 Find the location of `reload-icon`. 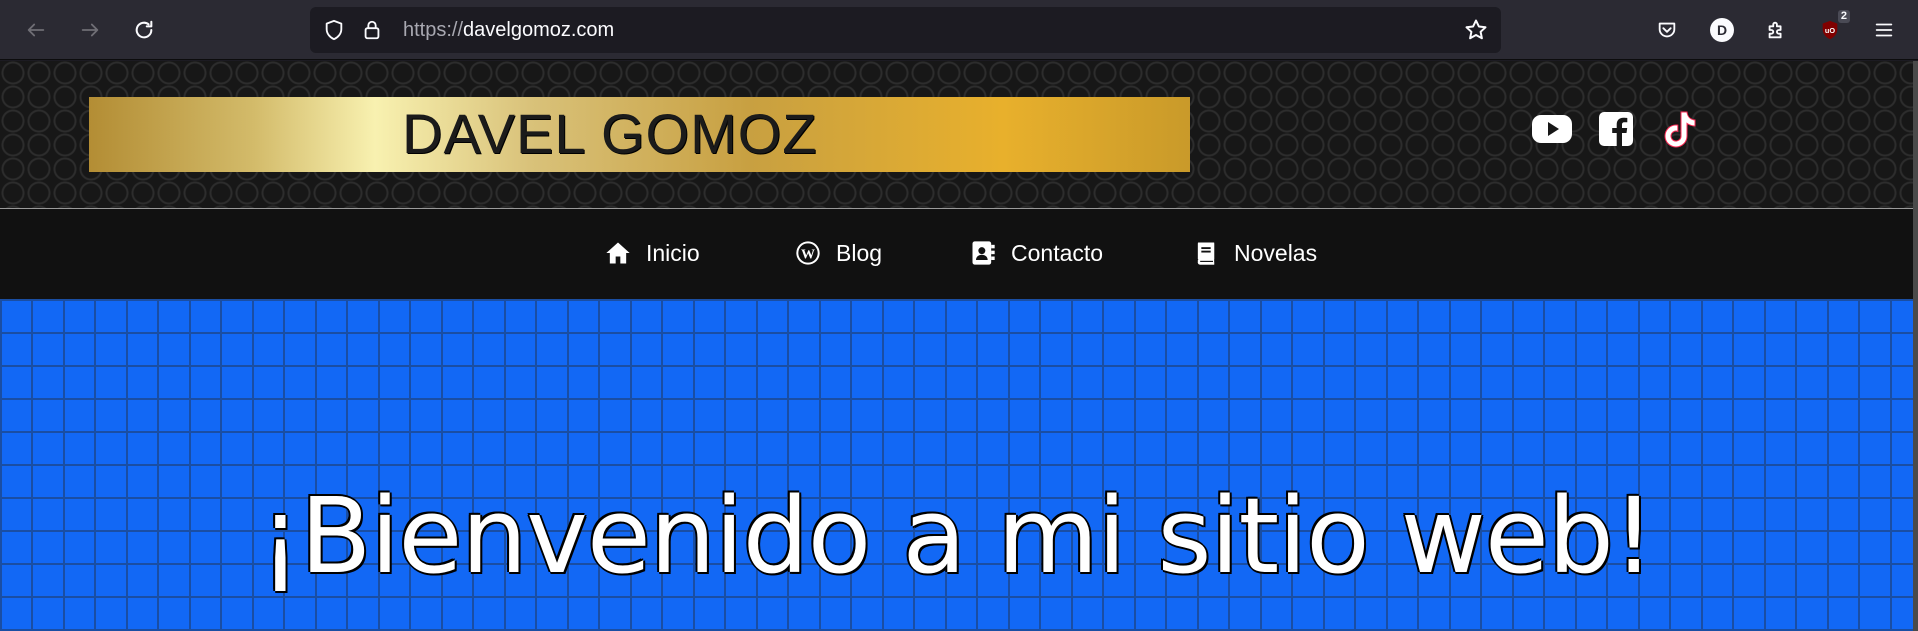

reload-icon is located at coordinates (144, 29).